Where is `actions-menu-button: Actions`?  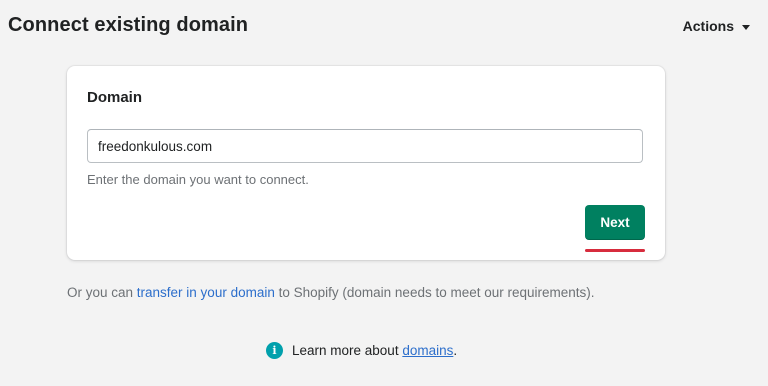 actions-menu-button: Actions is located at coordinates (716, 26).